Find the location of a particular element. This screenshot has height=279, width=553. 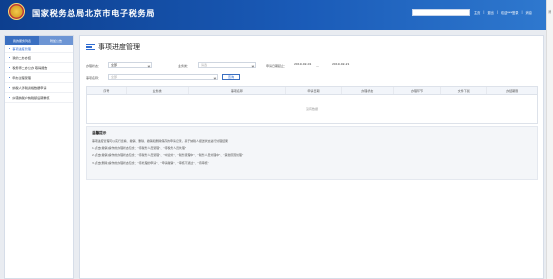

sidebar-item-completed: 我的二办办结 is located at coordinates (39, 58).